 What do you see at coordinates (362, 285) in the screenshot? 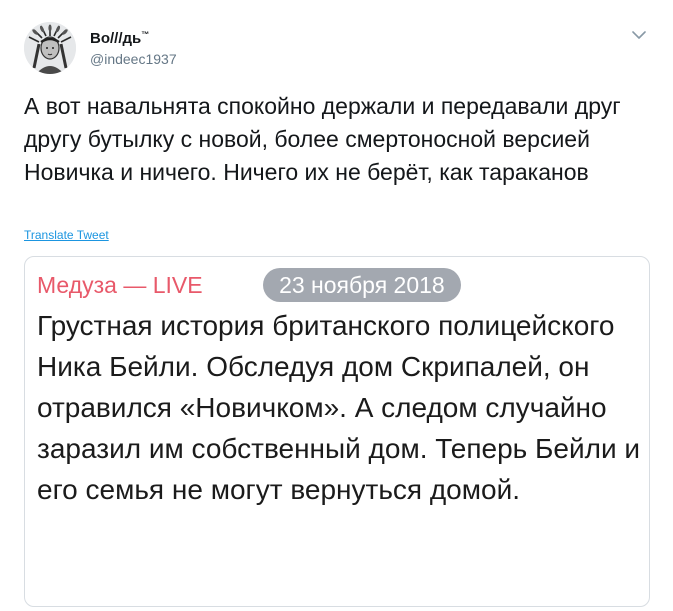
I see `date-badge: 23 ноября 2018` at bounding box center [362, 285].